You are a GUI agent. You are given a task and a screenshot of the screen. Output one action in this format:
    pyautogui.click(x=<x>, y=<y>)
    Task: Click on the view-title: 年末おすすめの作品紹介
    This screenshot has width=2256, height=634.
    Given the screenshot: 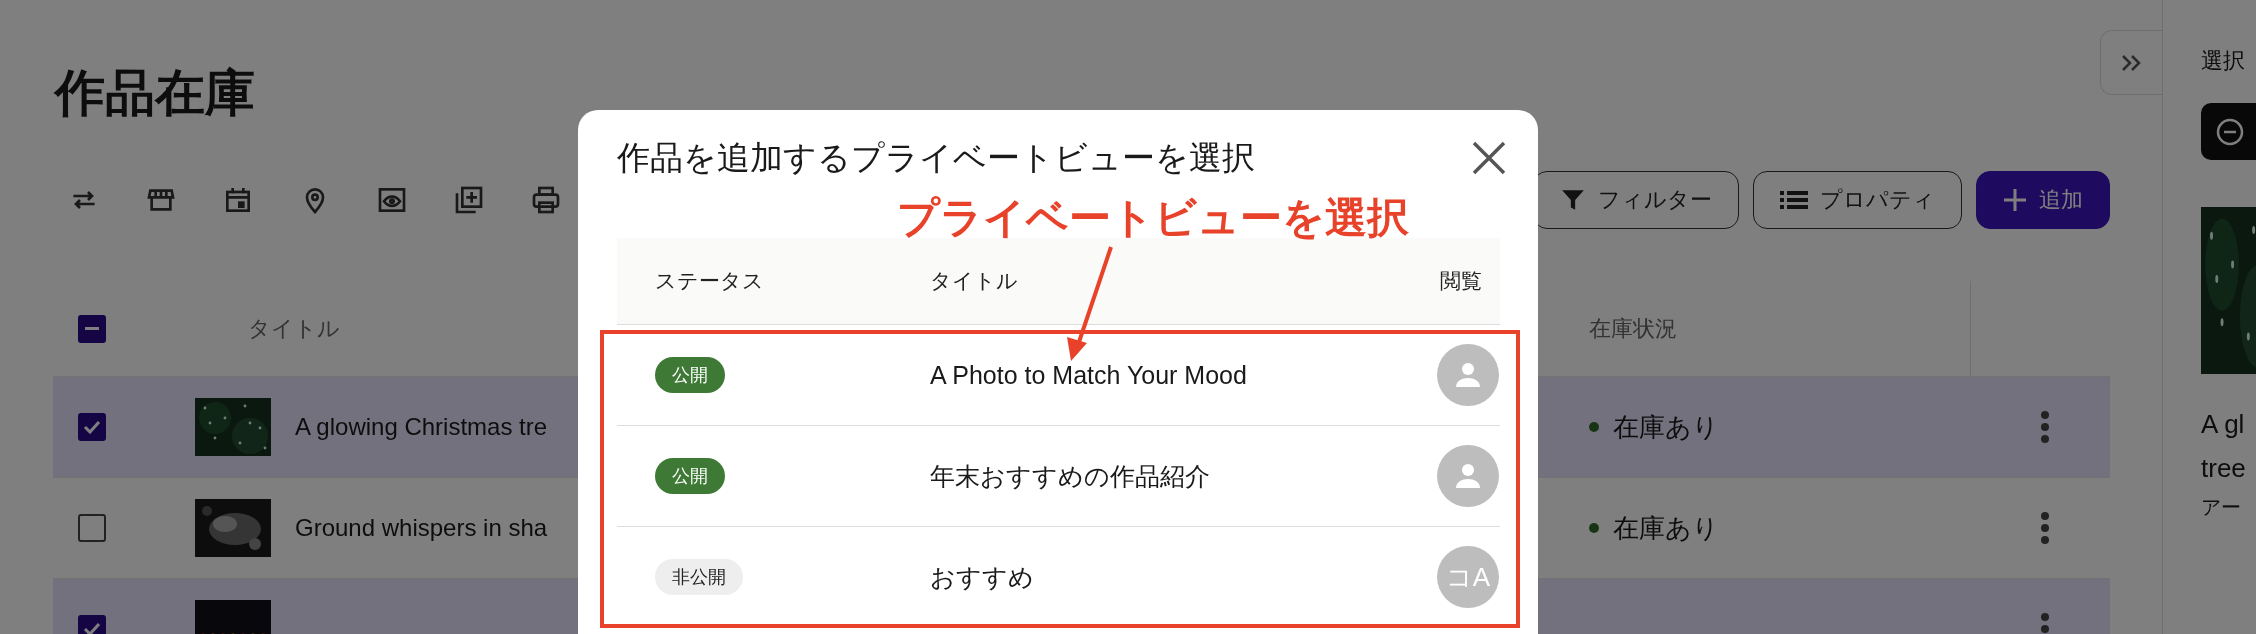 What is the action you would take?
    pyautogui.click(x=1070, y=476)
    